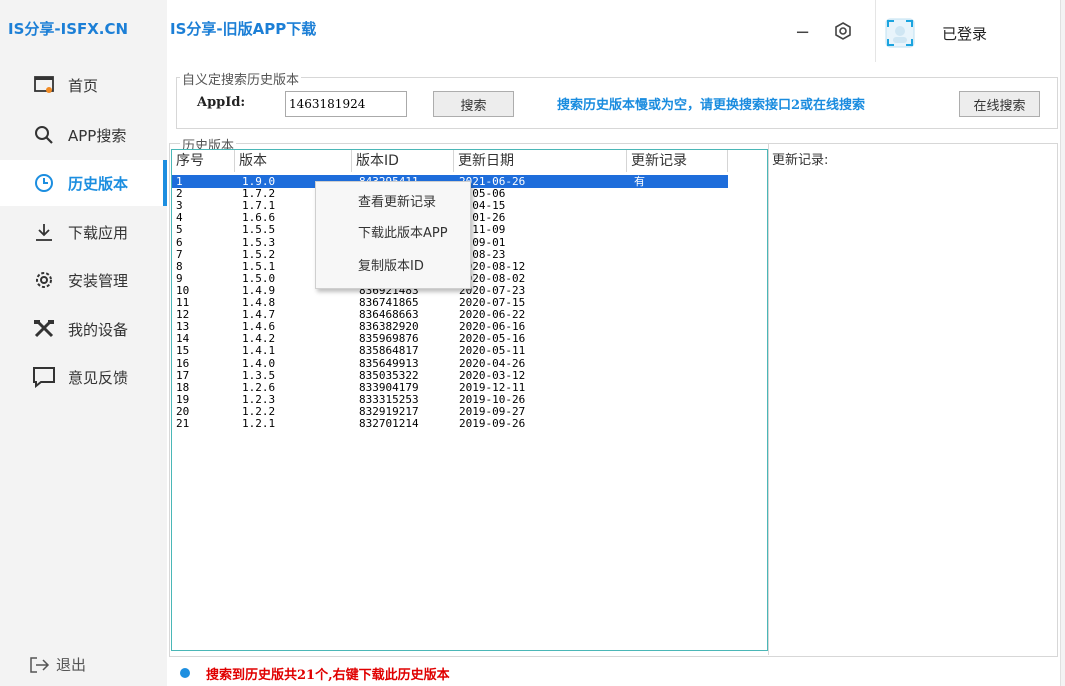 The height and width of the screenshot is (686, 1065). I want to click on sidebar-item-5: 我的设备, so click(83, 329).